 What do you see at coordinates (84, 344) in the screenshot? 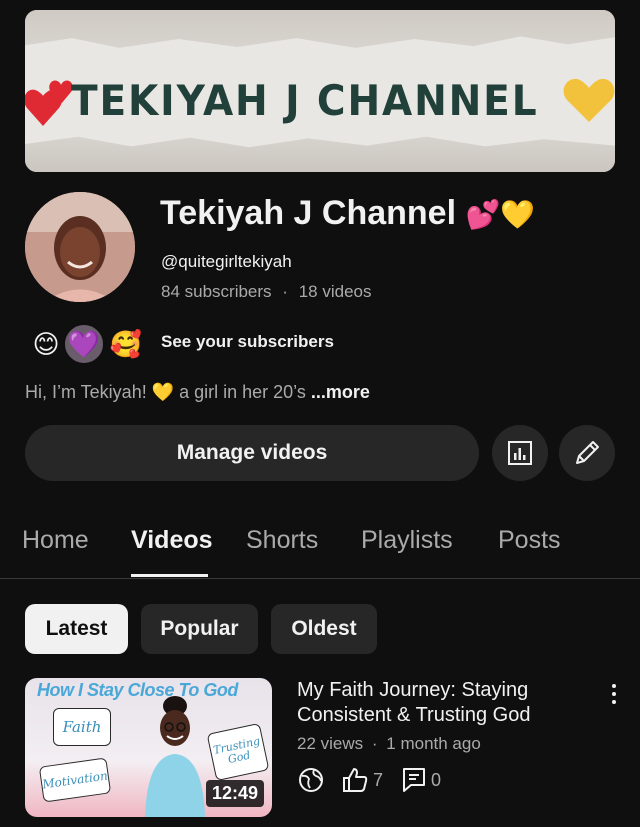
I see `subscriber-avatar: 💜` at bounding box center [84, 344].